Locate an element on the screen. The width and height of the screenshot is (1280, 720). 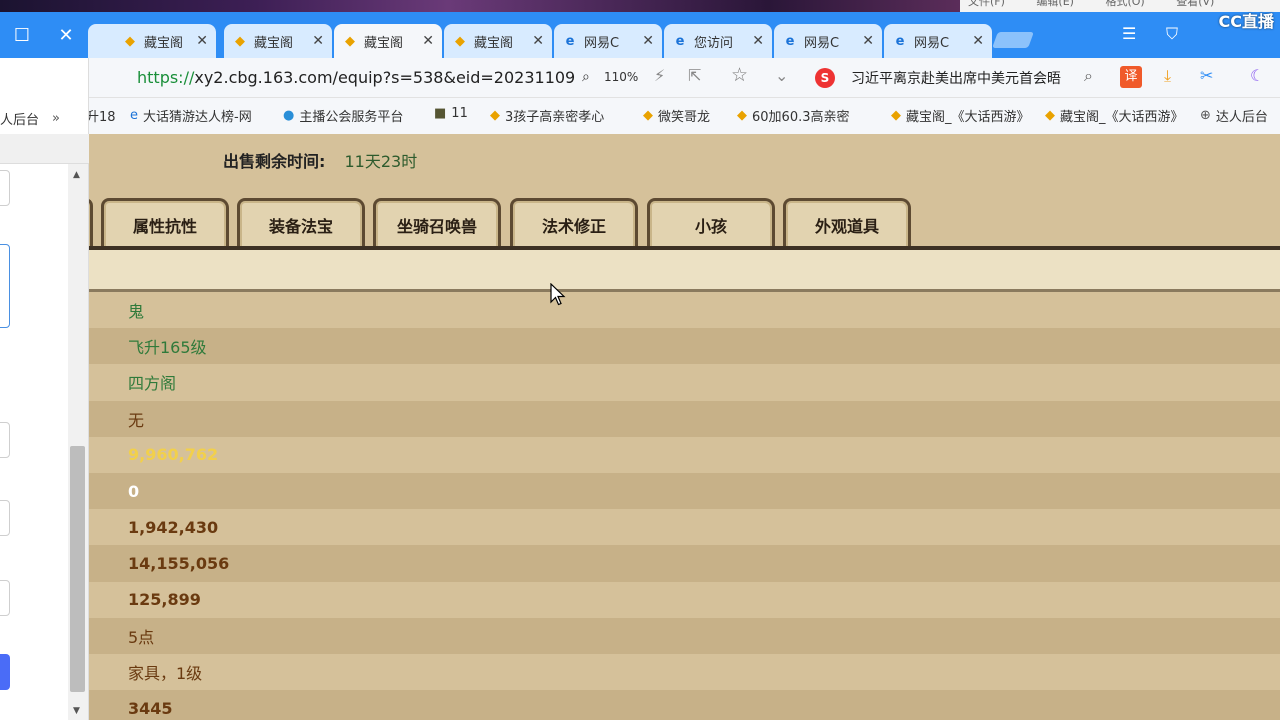
double-chevron-right-icon: » is located at coordinates (56, 118).